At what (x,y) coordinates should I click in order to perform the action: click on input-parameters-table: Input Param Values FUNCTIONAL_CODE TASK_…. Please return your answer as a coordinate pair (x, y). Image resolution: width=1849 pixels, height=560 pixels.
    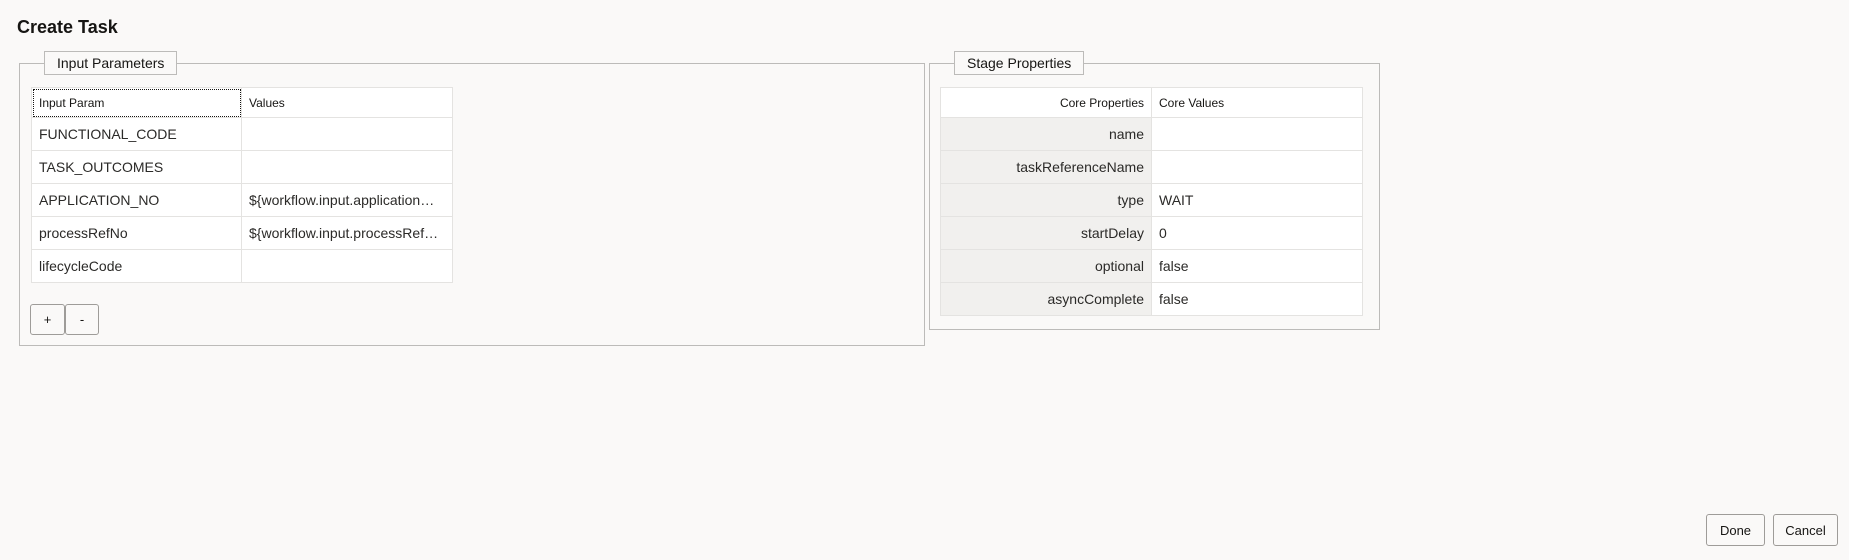
    Looking at the image, I should click on (242, 185).